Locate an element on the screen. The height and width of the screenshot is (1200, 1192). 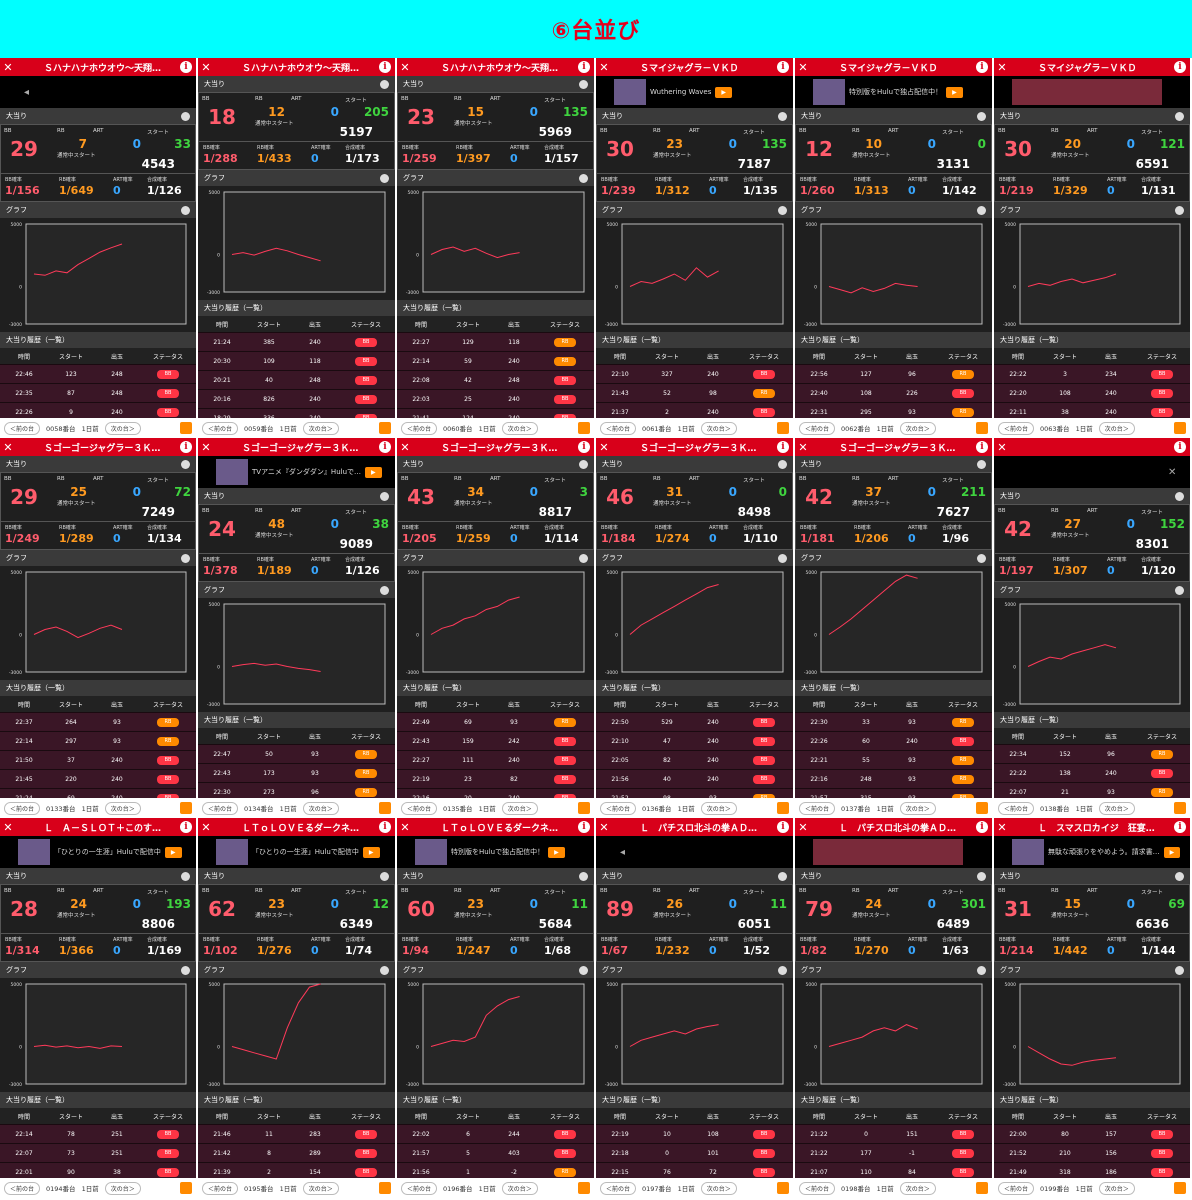
table-row: 22:07 73 251 BB is located at coordinates (98, 1153).